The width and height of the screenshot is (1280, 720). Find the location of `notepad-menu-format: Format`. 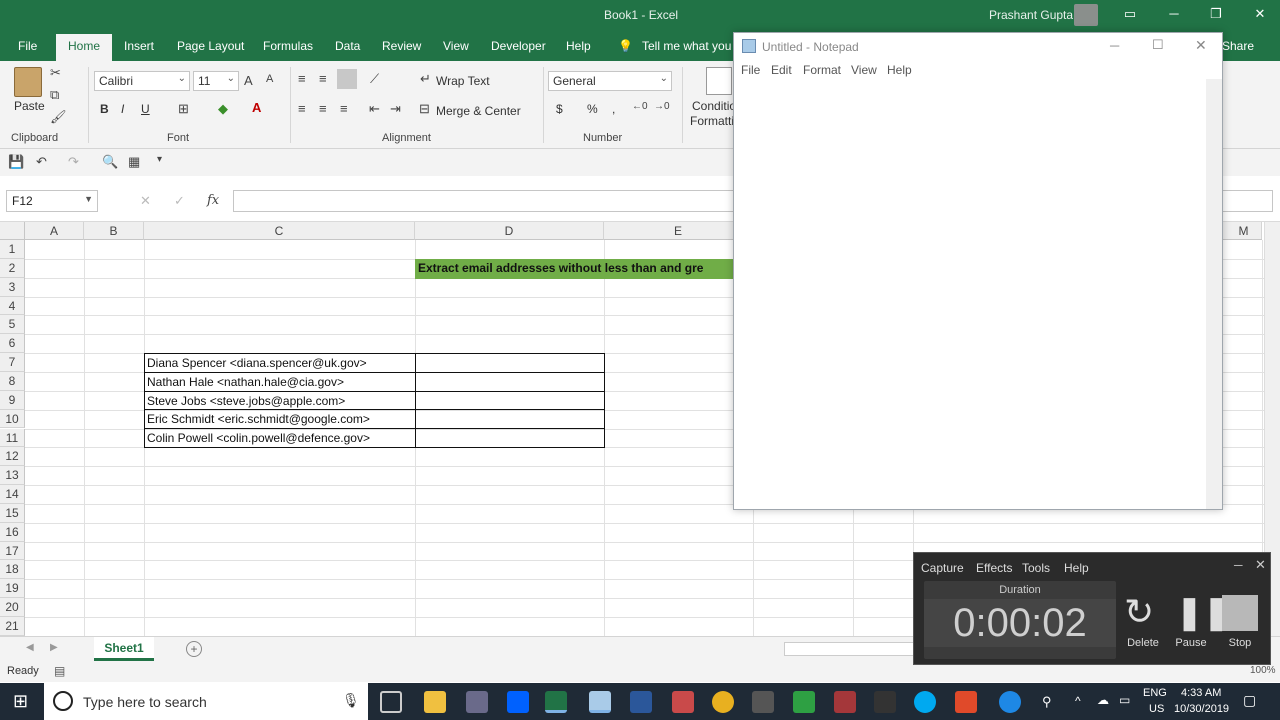

notepad-menu-format: Format is located at coordinates (822, 70).